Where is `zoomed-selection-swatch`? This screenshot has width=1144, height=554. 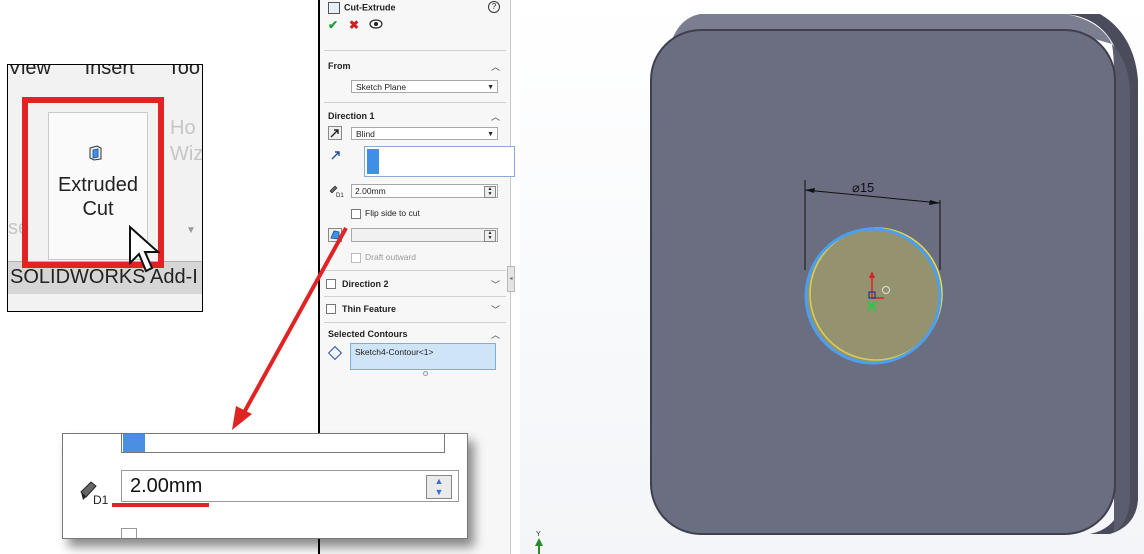
zoomed-selection-swatch is located at coordinates (134, 443).